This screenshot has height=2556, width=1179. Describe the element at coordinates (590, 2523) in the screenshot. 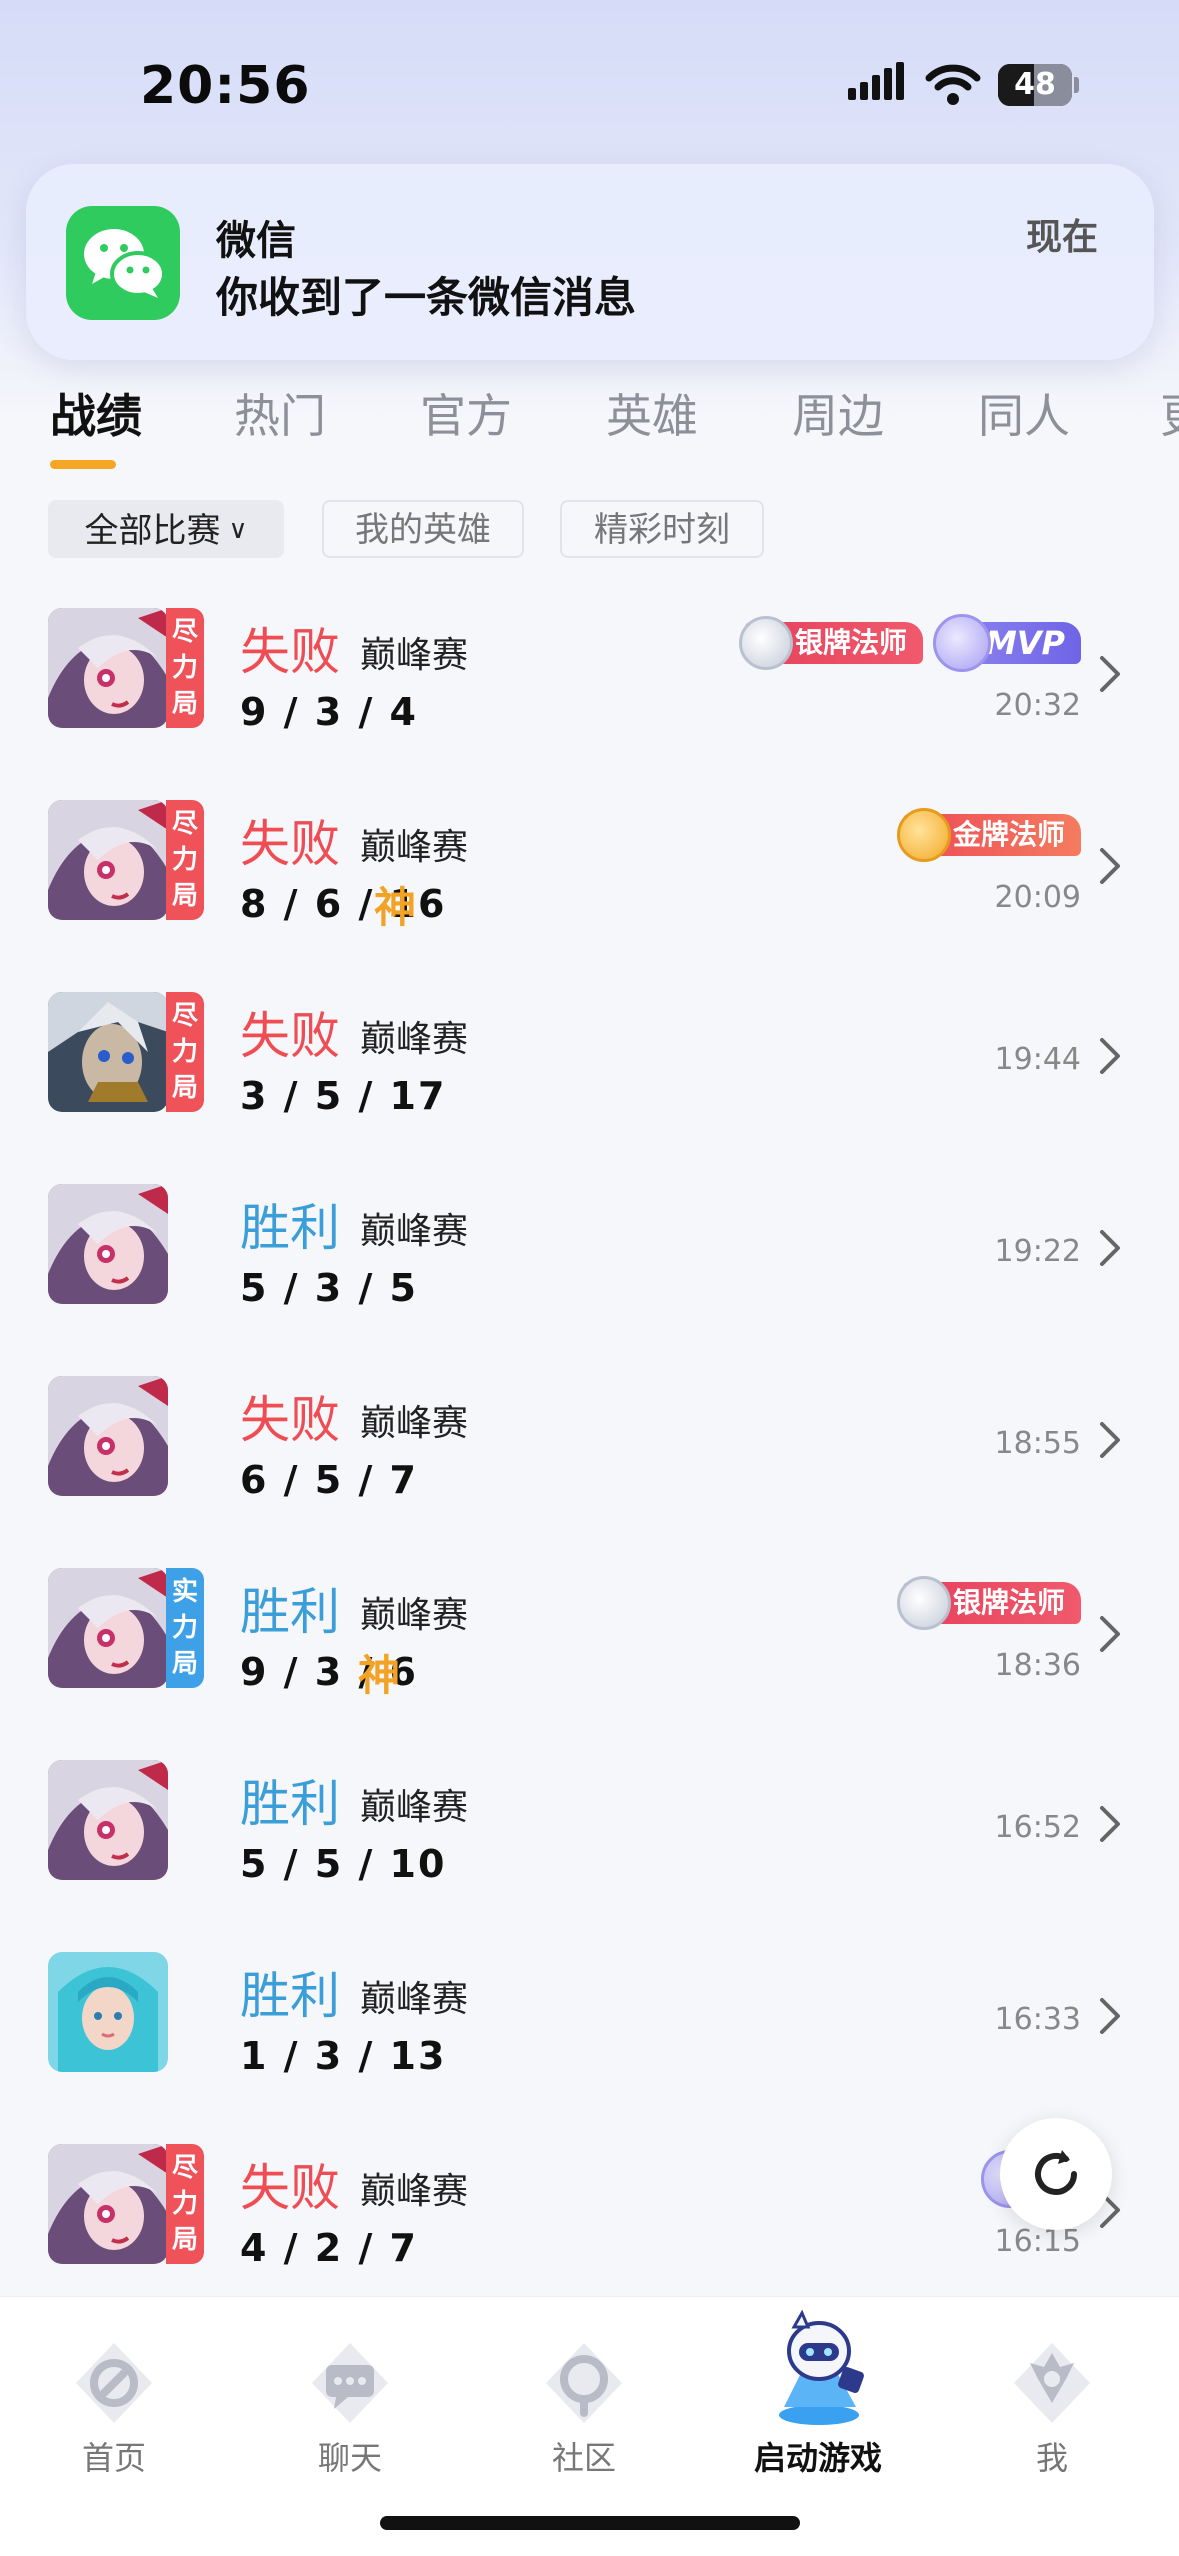

I see `home-indicator` at that location.